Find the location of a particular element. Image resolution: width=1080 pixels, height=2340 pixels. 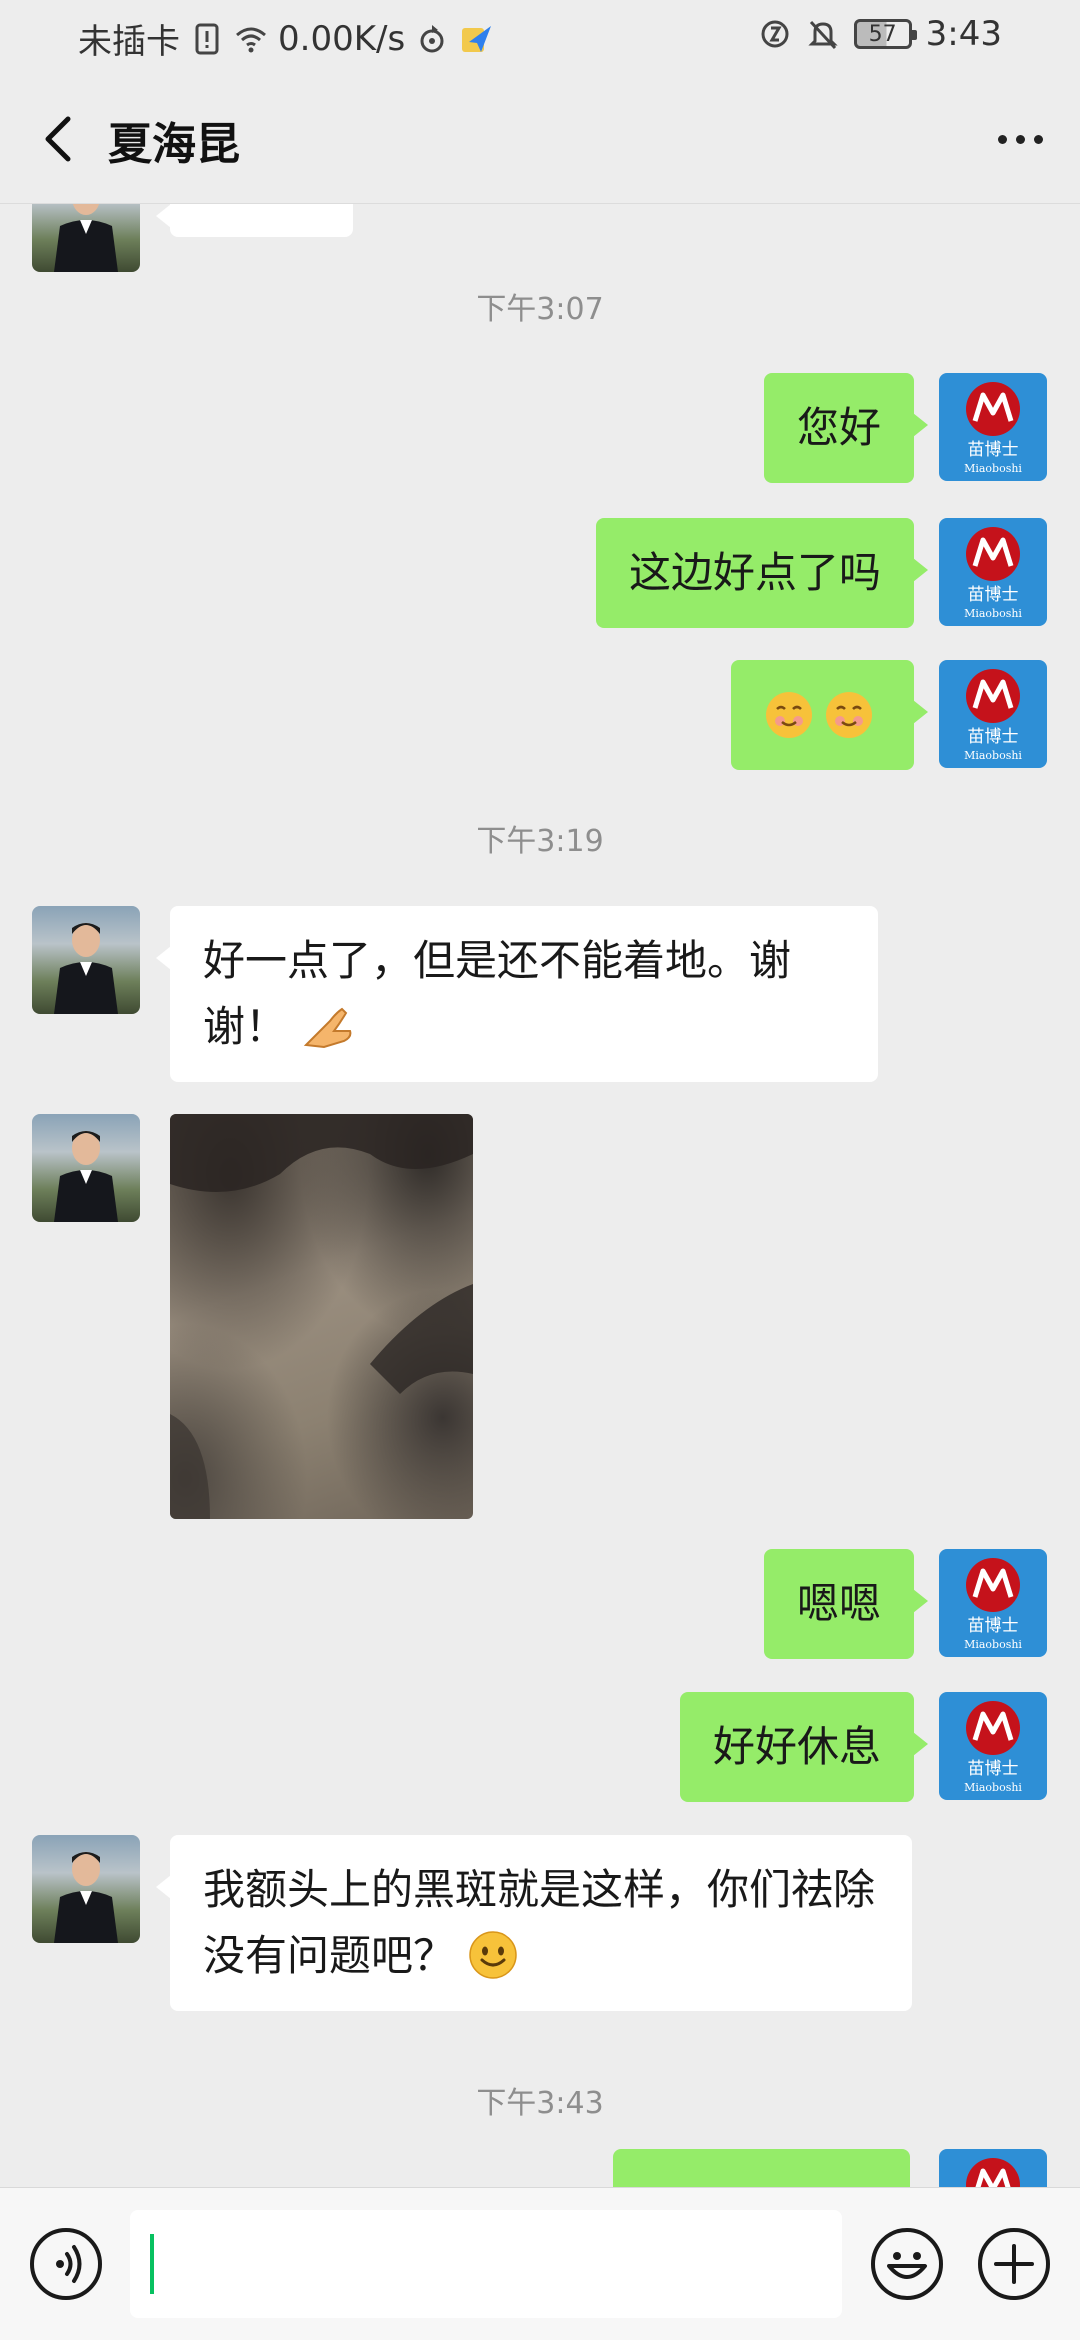

chat-title: 夏海昆 is located at coordinates (174, 144).